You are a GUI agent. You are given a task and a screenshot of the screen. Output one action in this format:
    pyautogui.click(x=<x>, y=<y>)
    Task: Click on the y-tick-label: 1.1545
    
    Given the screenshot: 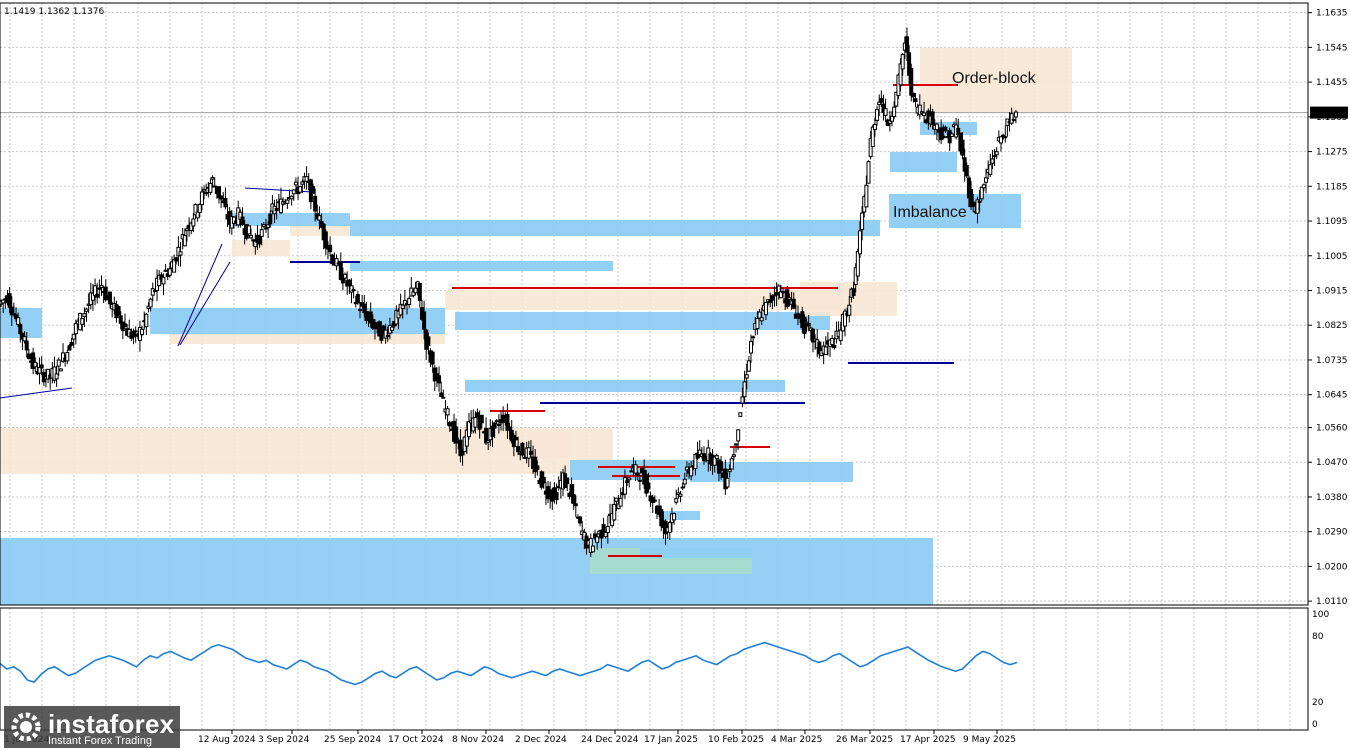 What is the action you would take?
    pyautogui.click(x=1332, y=48)
    